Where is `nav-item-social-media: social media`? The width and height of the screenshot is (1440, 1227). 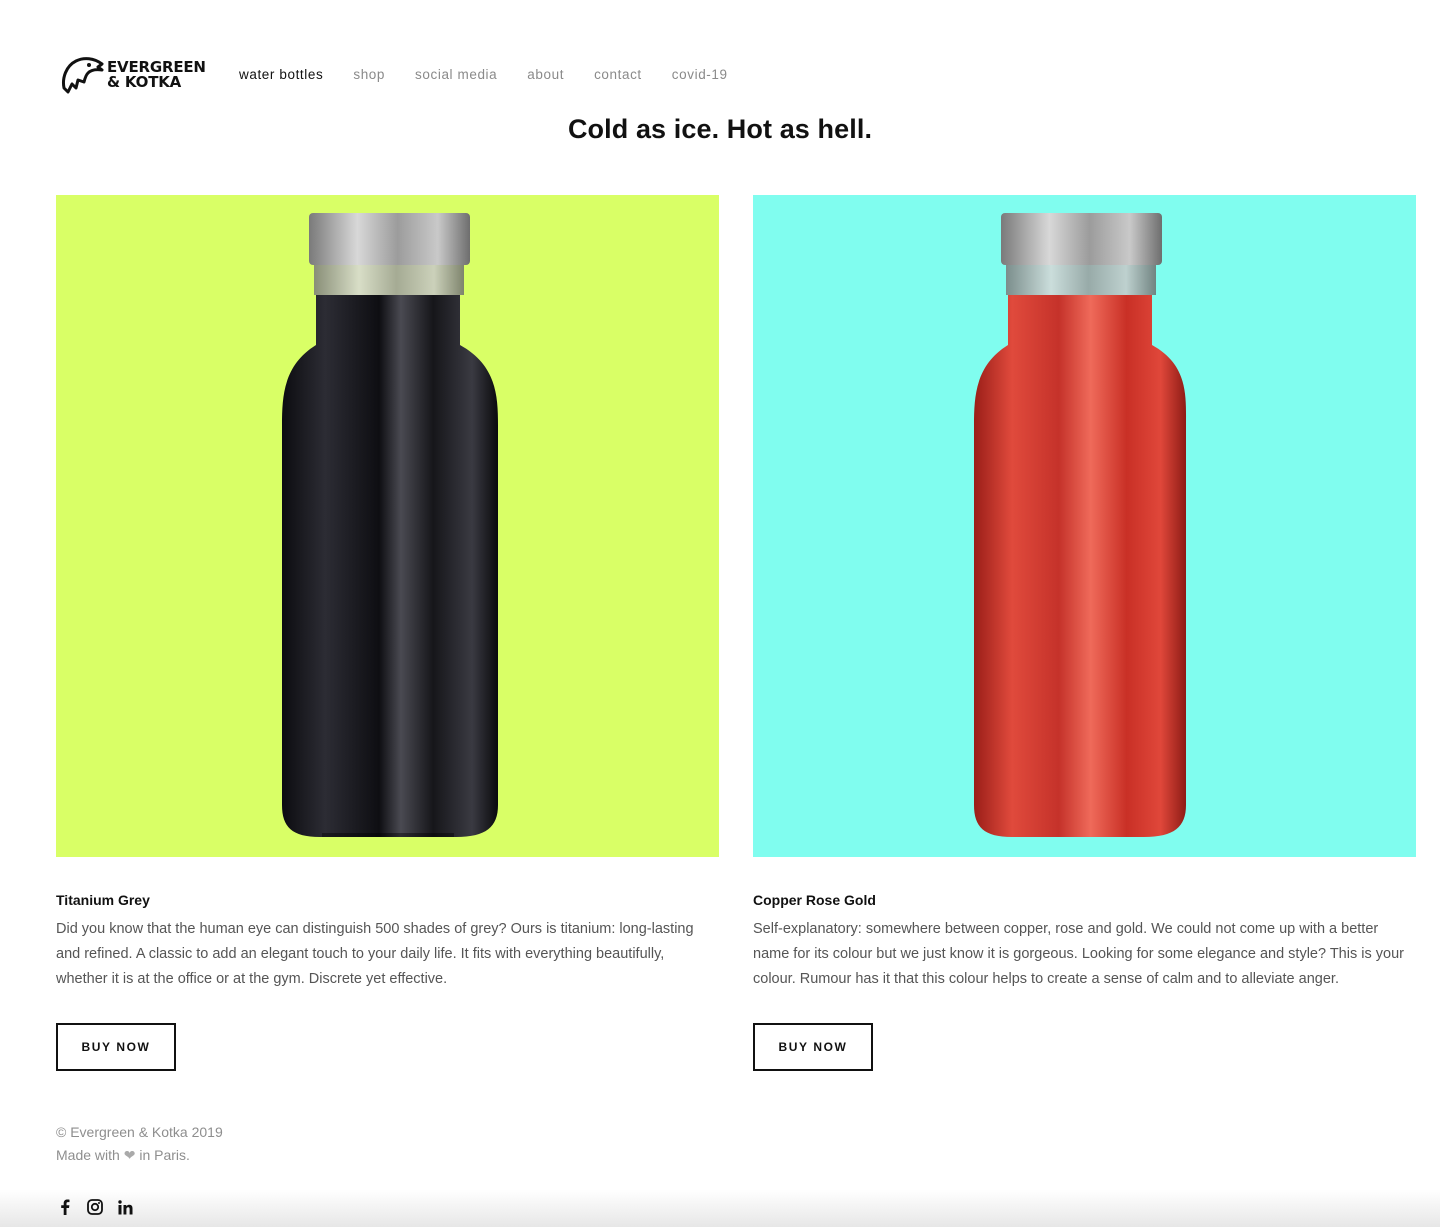
nav-item-social-media: social media is located at coordinates (456, 74).